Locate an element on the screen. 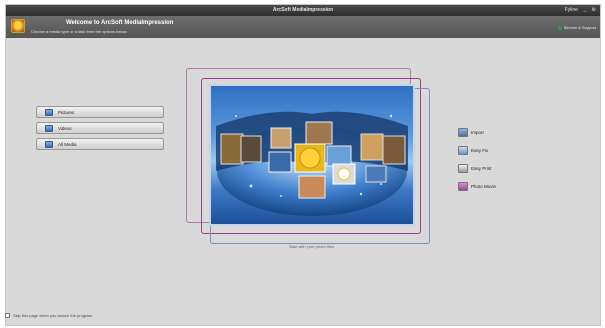  all-media-icon is located at coordinates (49, 144).